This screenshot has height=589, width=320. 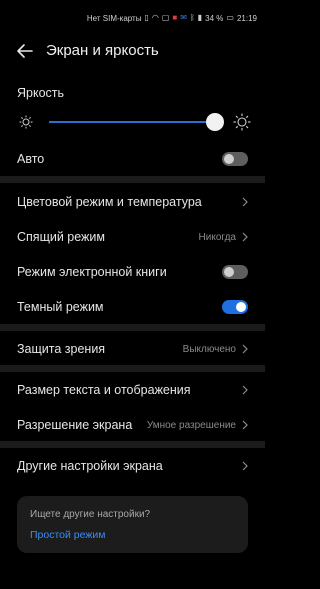 What do you see at coordinates (109, 202) in the screenshot?
I see `color-mode-label: Цветовой режим и температура` at bounding box center [109, 202].